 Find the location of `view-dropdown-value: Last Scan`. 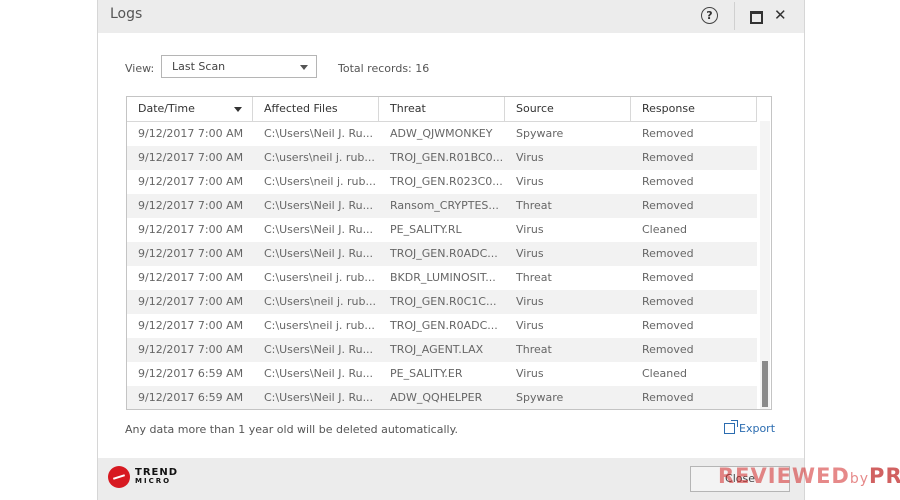

view-dropdown-value: Last Scan is located at coordinates (199, 66).